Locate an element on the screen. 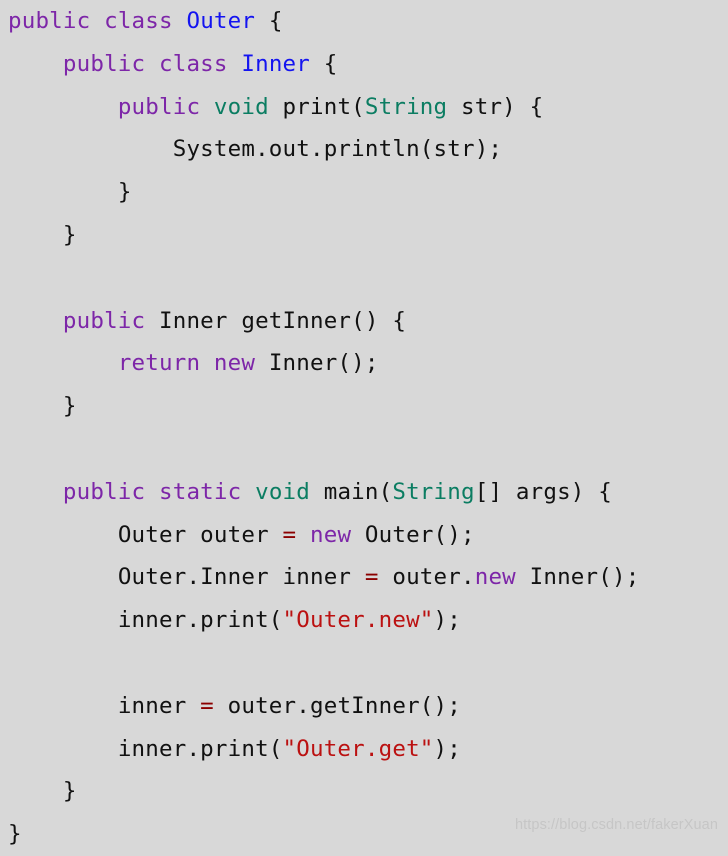  code-token-plain: outer.getInner(); is located at coordinates (337, 705).